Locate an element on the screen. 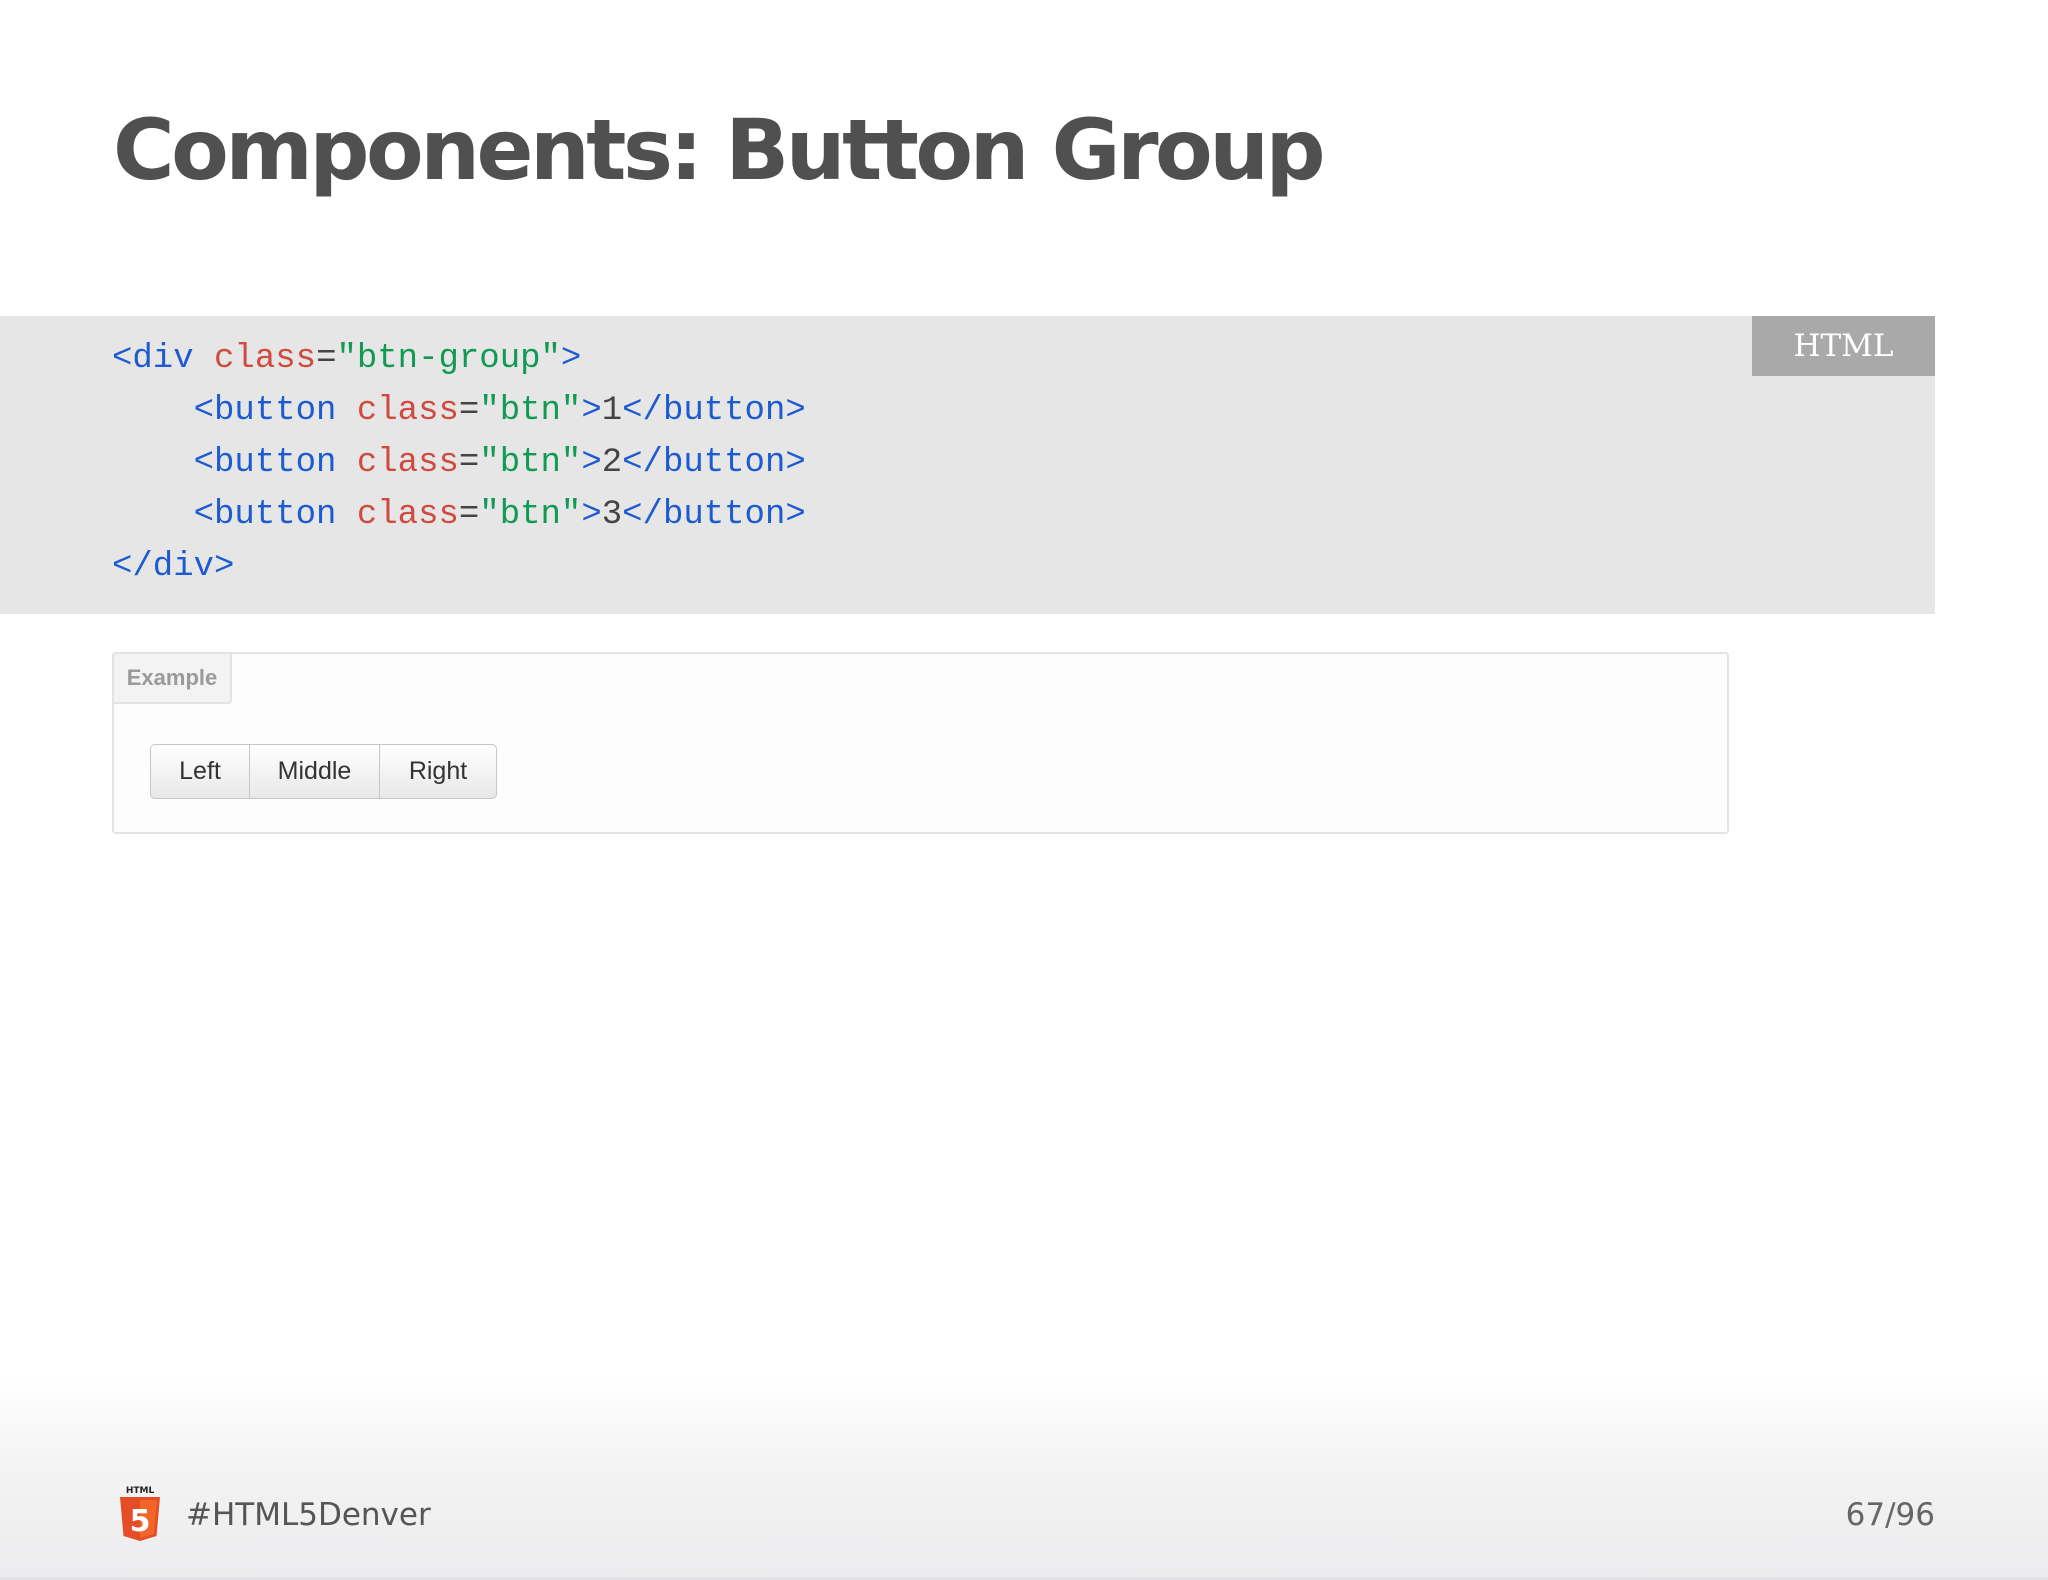 The image size is (2048, 1580). code-token: 2 is located at coordinates (612, 463).